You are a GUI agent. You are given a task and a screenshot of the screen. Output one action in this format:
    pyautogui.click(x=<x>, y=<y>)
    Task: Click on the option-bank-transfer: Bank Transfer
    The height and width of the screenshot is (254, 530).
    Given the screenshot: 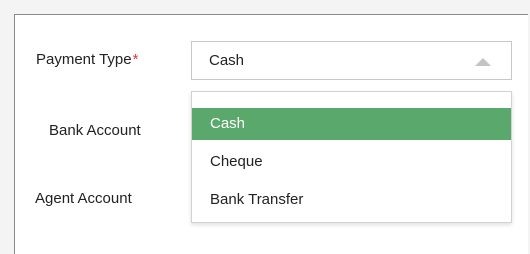 What is the action you would take?
    pyautogui.click(x=351, y=200)
    